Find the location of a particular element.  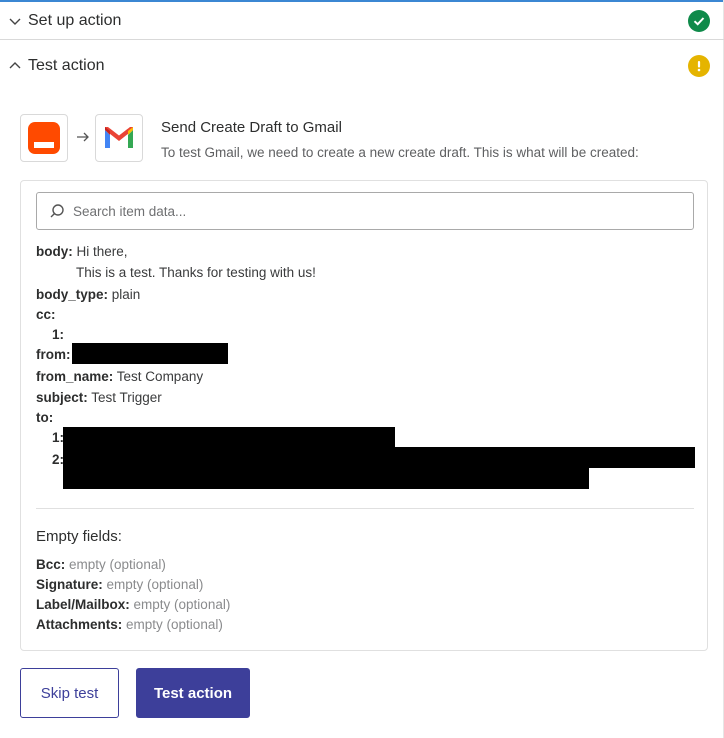

field-key: Label/Mailbox: is located at coordinates (83, 604).